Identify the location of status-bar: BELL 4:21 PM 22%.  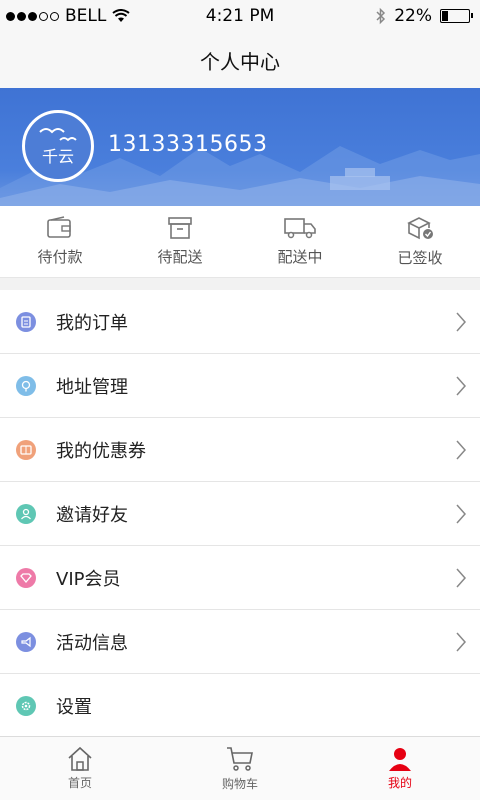
(240, 16).